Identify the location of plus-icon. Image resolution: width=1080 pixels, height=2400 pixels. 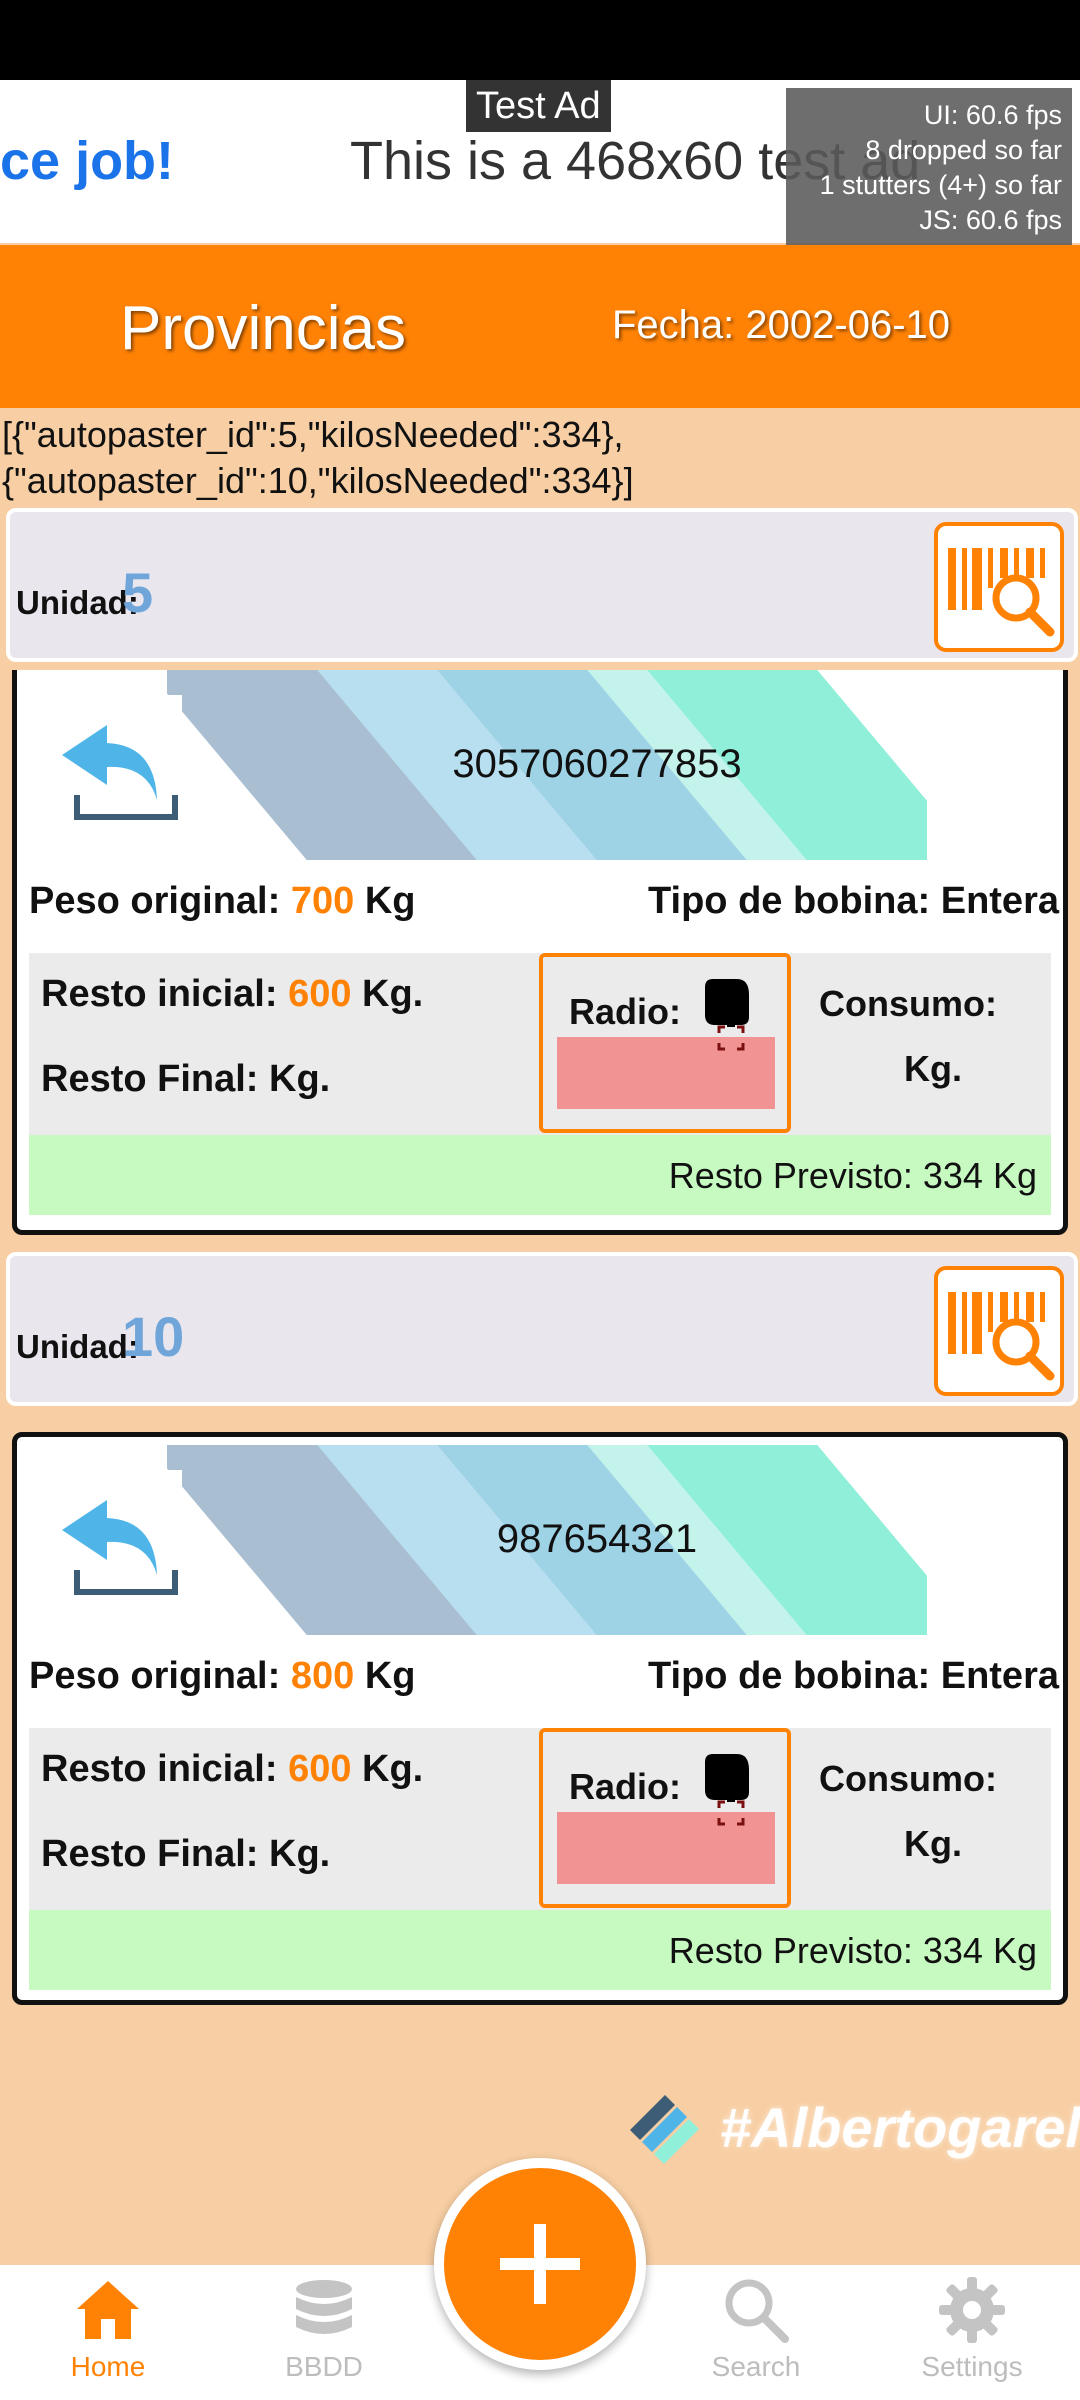
(540, 2264).